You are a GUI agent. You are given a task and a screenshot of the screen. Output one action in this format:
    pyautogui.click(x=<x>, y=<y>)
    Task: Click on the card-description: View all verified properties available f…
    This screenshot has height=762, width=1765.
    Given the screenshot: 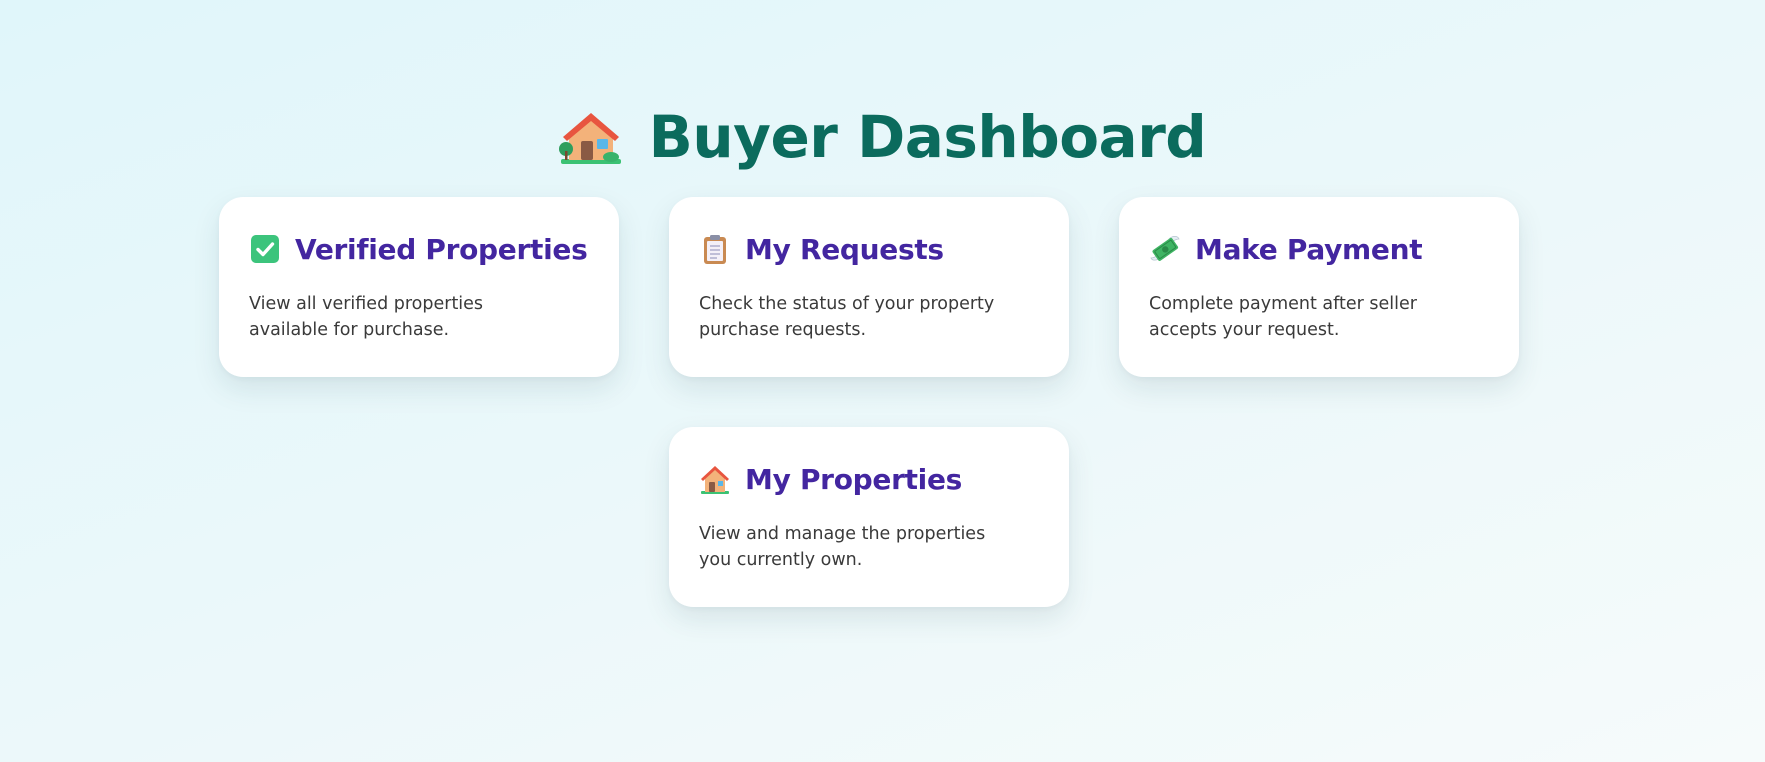 What is the action you would take?
    pyautogui.click(x=366, y=317)
    